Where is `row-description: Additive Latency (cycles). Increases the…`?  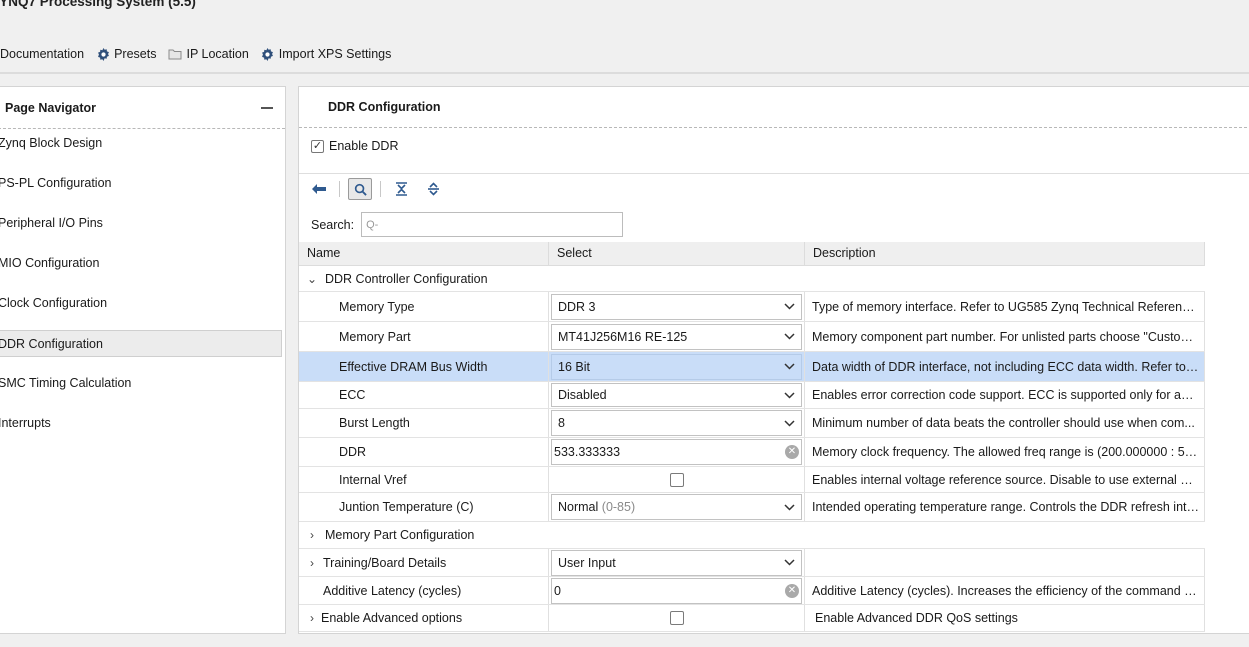 row-description: Additive Latency (cycles). Increases the… is located at coordinates (1006, 590).